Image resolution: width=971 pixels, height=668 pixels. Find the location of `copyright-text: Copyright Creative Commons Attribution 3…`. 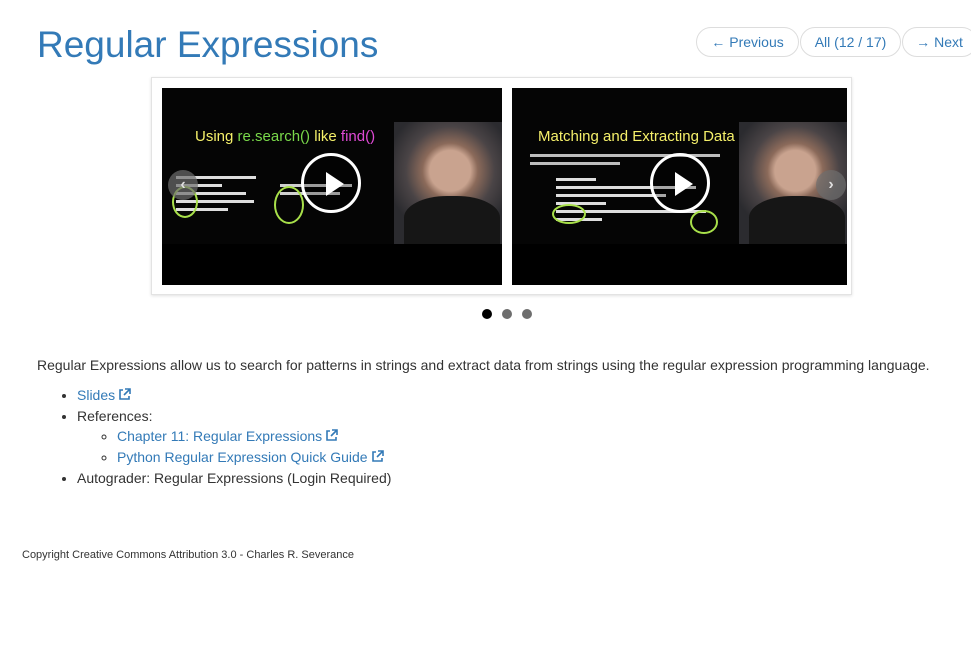

copyright-text: Copyright Creative Commons Attribution 3… is located at coordinates (188, 555).